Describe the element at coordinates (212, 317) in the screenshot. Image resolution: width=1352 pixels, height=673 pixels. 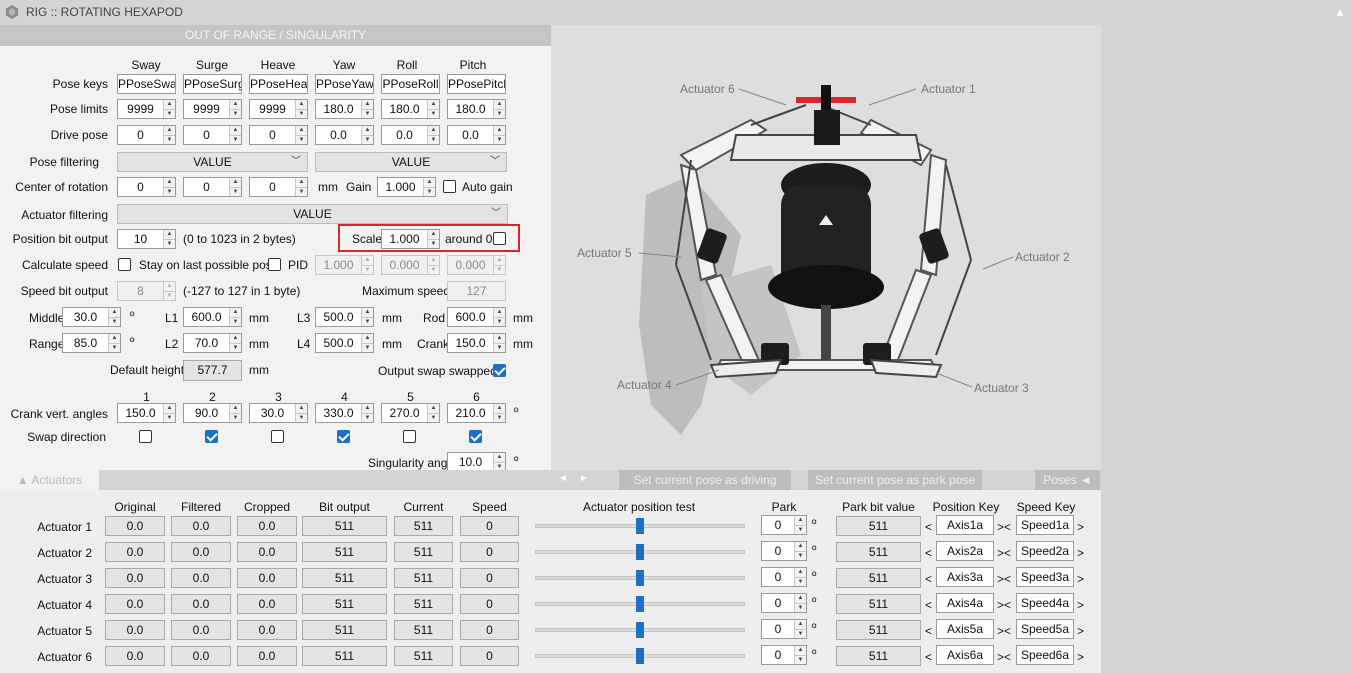
I see `l1-input: 600.0 ▲ ▼` at that location.